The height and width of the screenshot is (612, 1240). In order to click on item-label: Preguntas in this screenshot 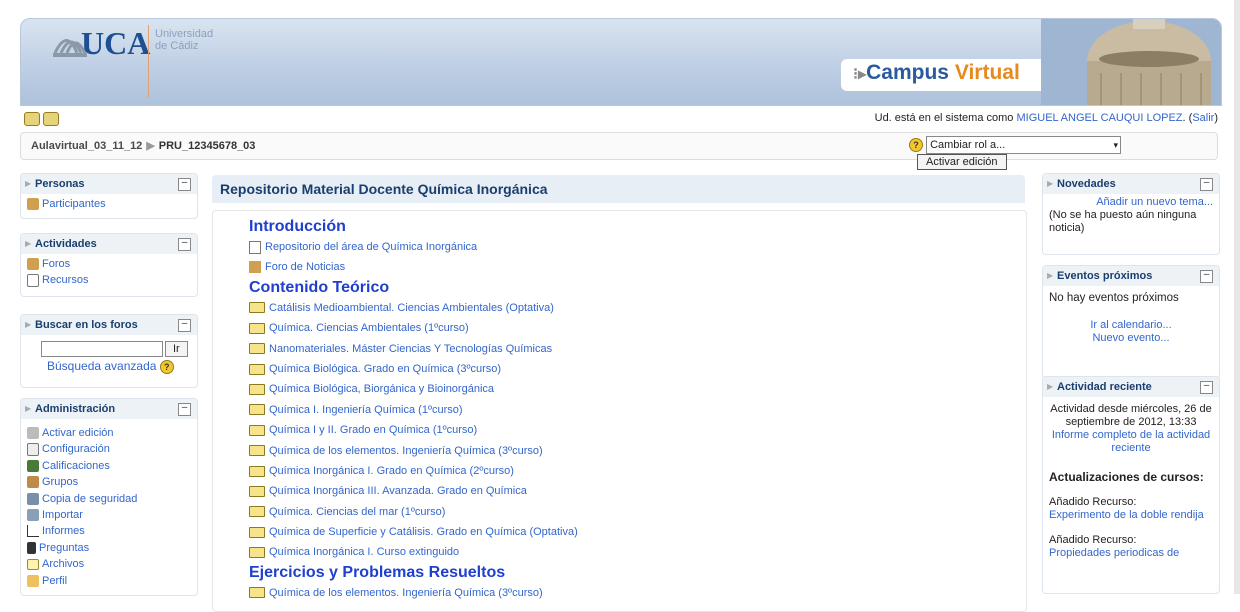, I will do `click(64, 547)`.